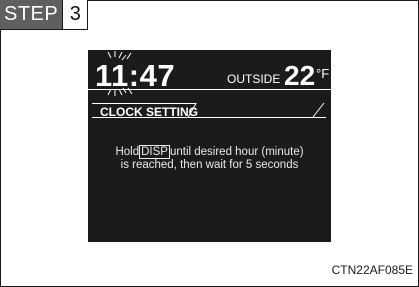 Image resolution: width=419 pixels, height=287 pixels. I want to click on mode-title-edge, so click(318, 110).